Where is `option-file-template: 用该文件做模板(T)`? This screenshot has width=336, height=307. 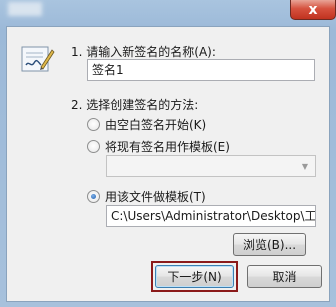 option-file-template: 用该文件做模板(T) is located at coordinates (146, 196).